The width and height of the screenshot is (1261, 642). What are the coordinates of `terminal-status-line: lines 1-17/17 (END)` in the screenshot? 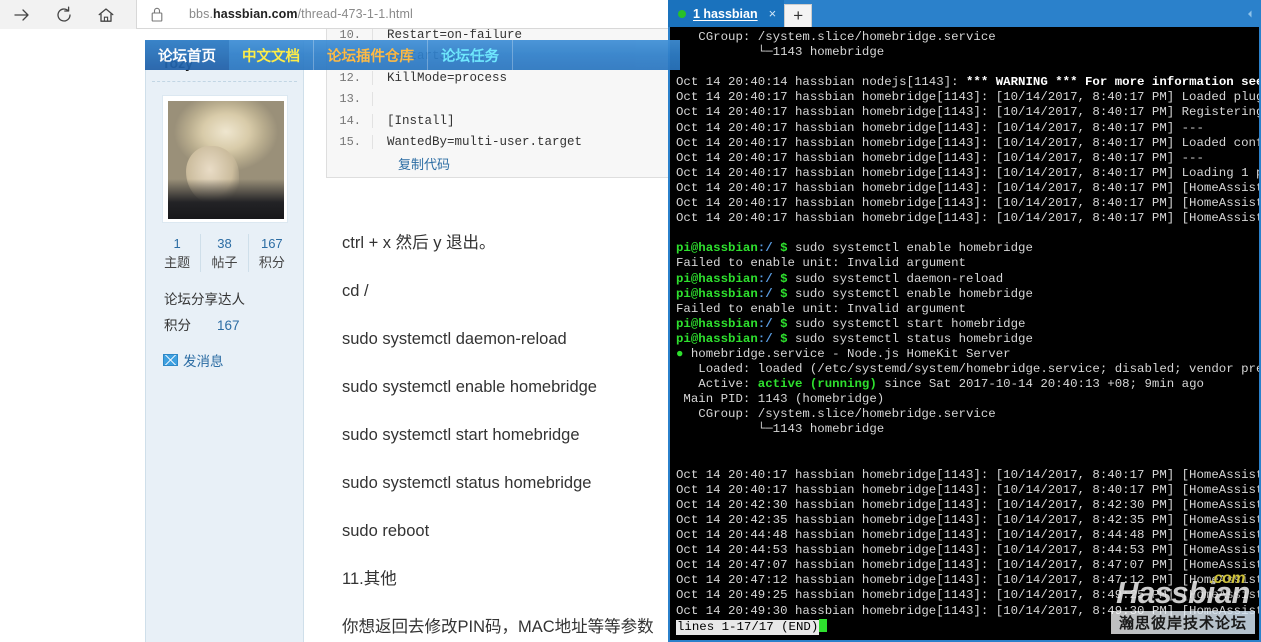 It's located at (967, 626).